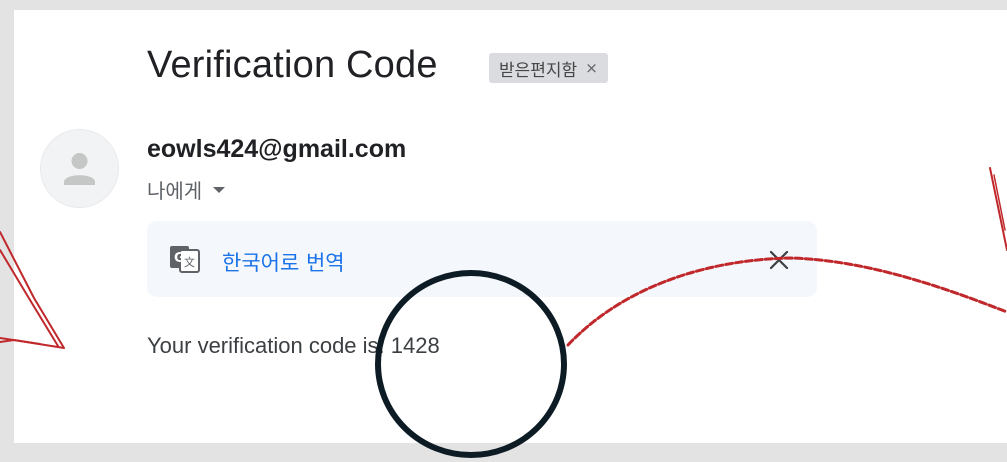  I want to click on recipient-line: 나에게, so click(186, 189).